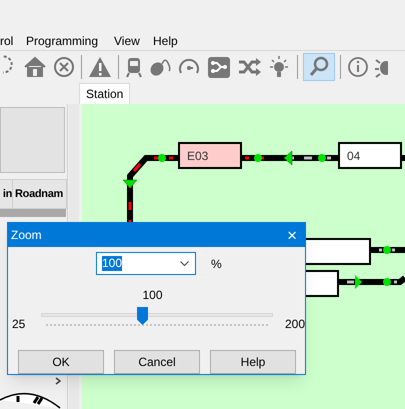  I want to click on menu-item: rol, so click(13, 41).